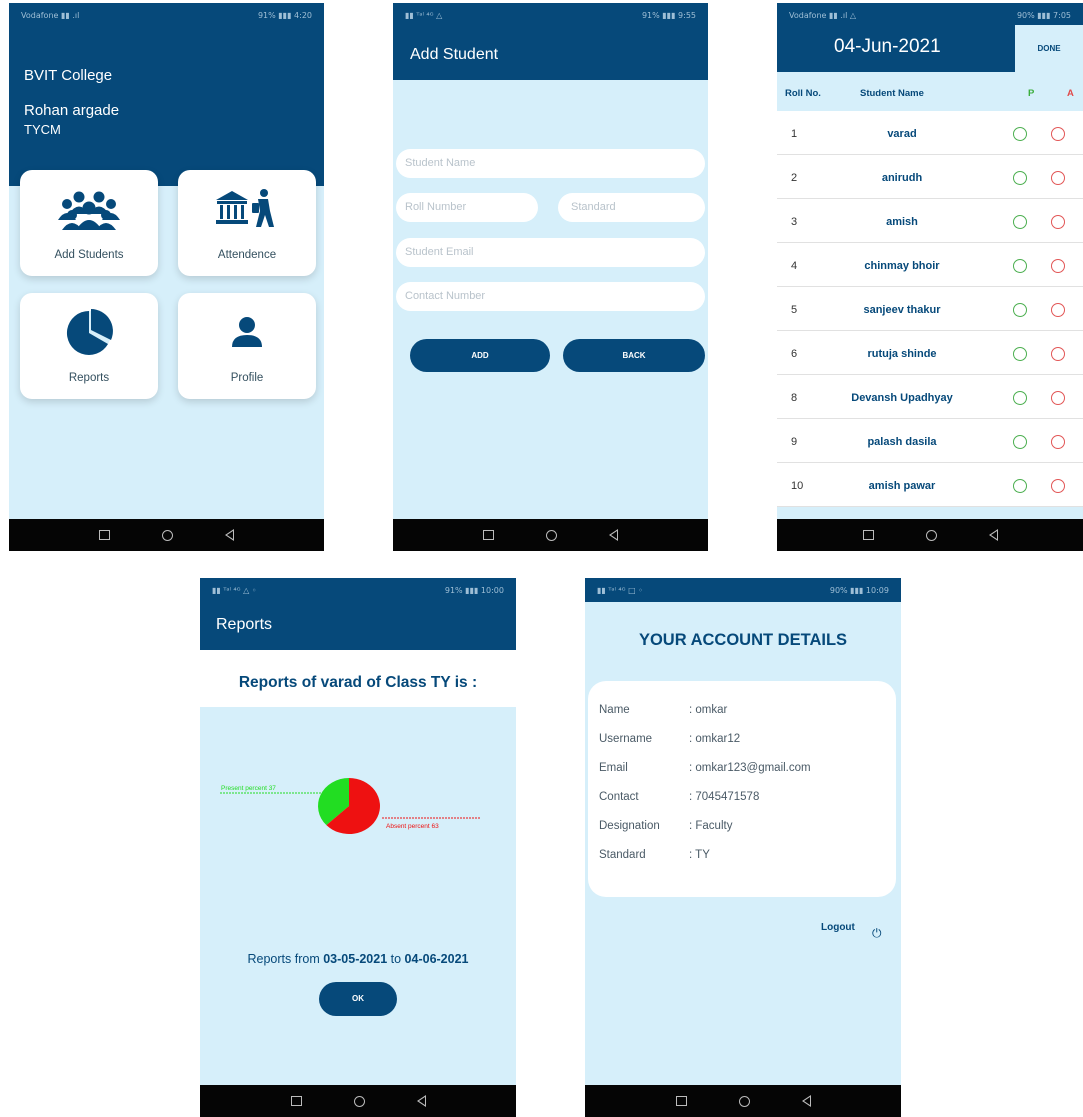 This screenshot has height=1117, width=1083. What do you see at coordinates (715, 739) in the screenshot?
I see `detail-value: : omkar12` at bounding box center [715, 739].